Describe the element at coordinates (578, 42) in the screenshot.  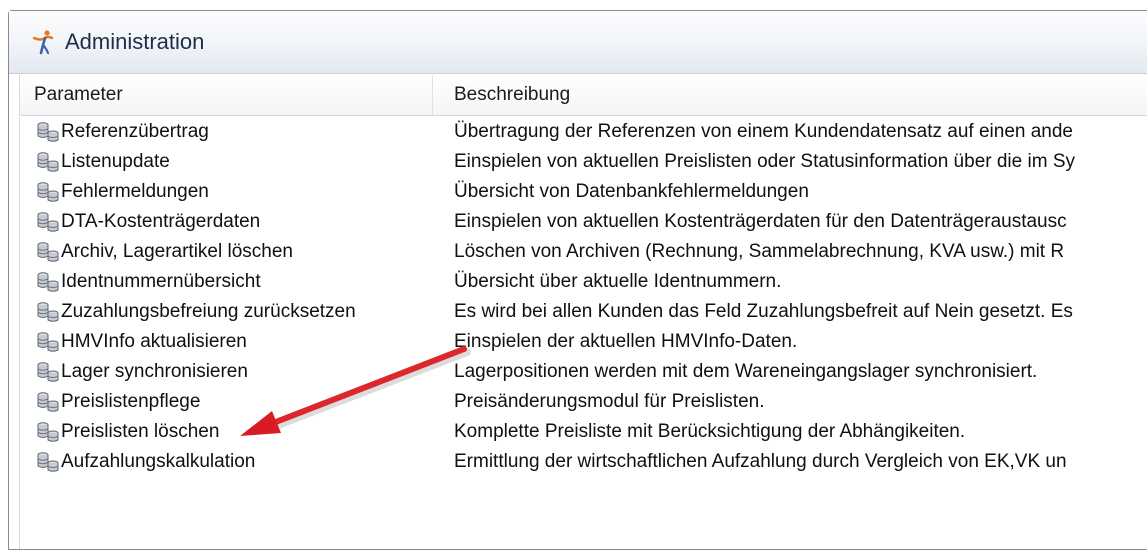
I see `title-bar: Administration` at that location.